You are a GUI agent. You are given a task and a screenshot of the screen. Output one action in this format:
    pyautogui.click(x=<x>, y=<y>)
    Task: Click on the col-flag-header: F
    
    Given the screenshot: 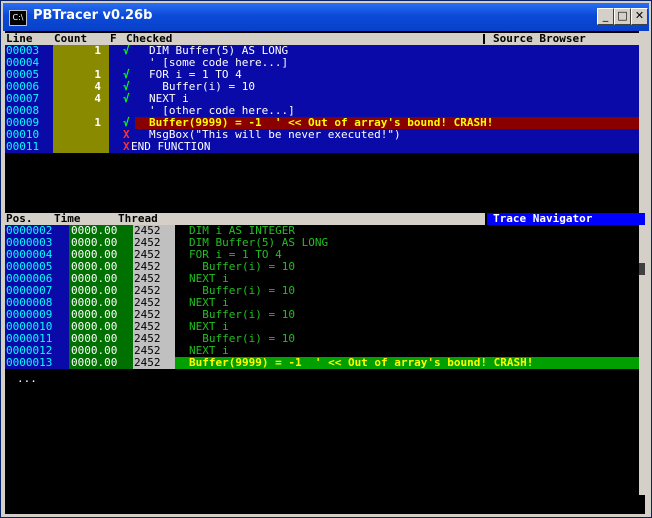 What is the action you would take?
    pyautogui.click(x=113, y=39)
    